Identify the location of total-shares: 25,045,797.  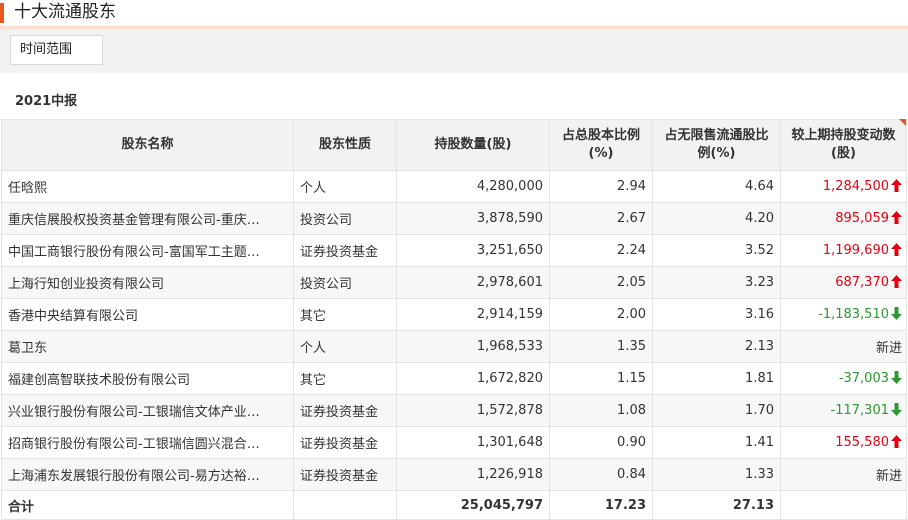
(473, 505).